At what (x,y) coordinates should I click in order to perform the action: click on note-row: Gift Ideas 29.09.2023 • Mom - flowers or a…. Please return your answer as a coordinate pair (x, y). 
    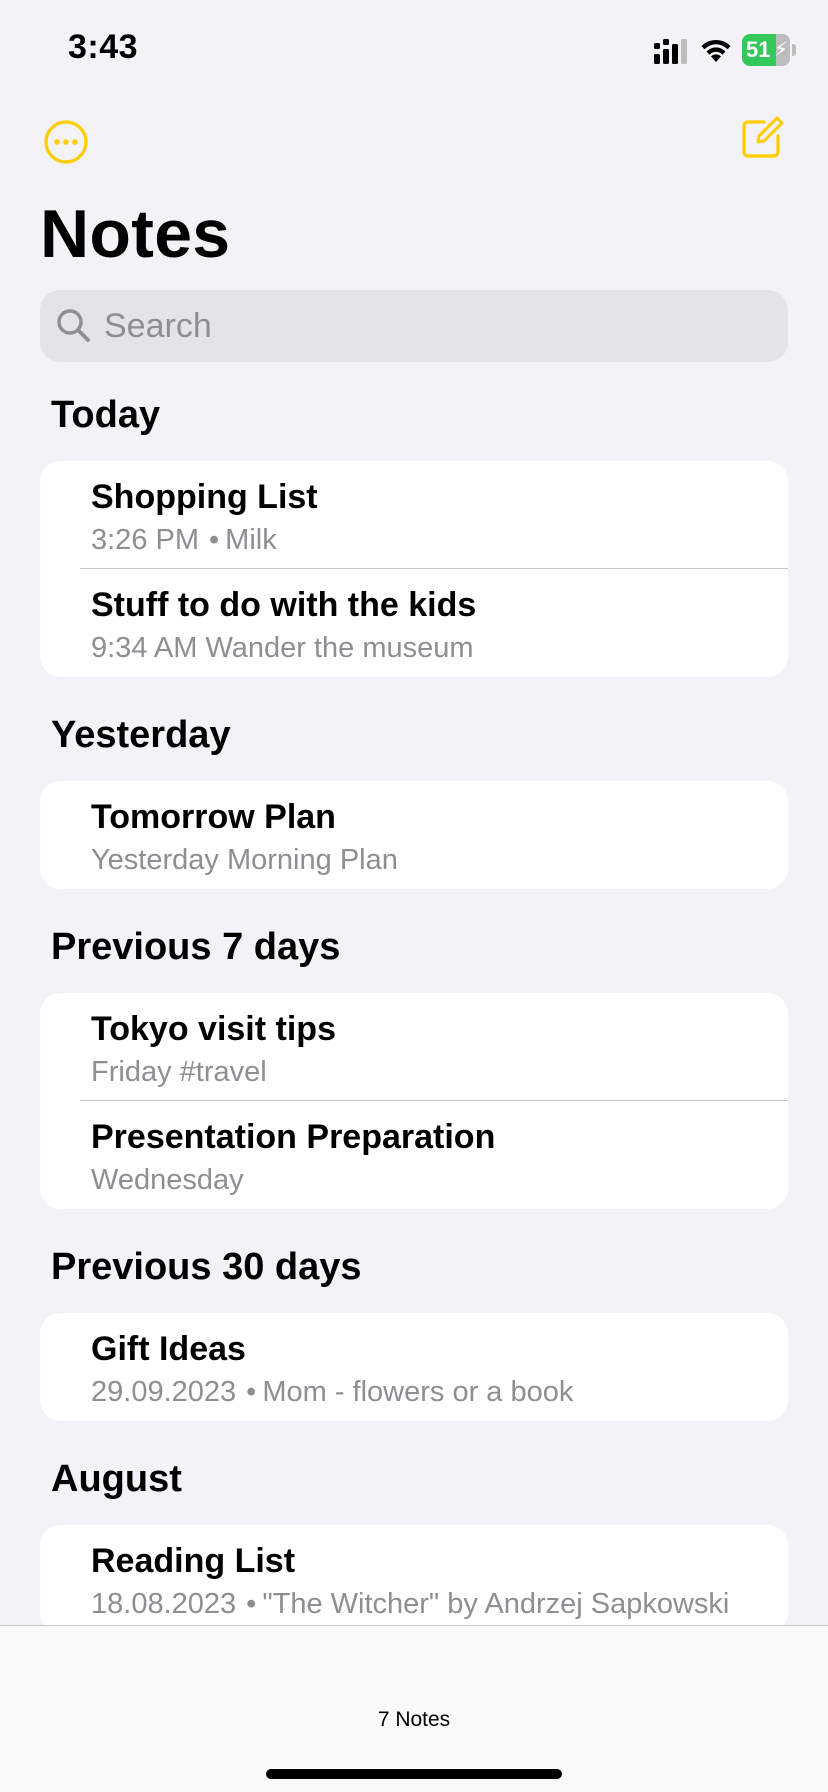
    Looking at the image, I should click on (414, 1367).